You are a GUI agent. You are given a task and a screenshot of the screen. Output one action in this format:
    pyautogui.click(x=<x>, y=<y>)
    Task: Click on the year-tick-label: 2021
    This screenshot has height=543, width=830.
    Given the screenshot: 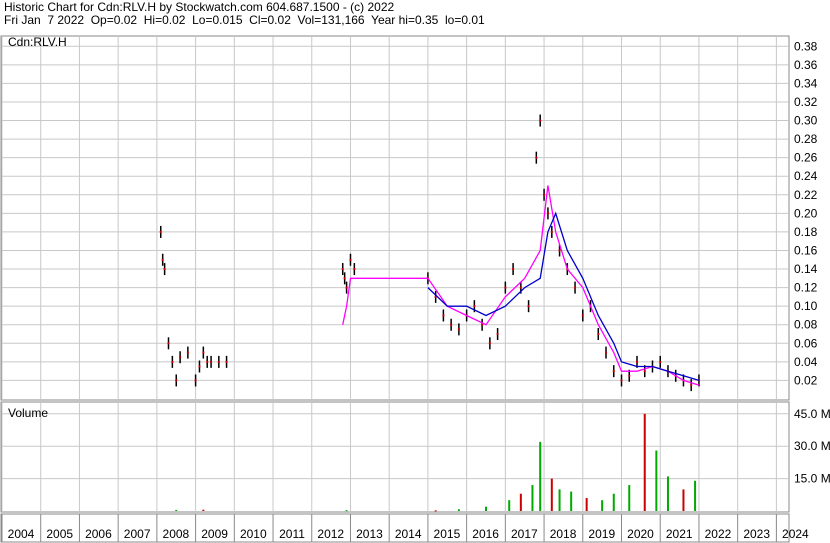 What is the action you would take?
    pyautogui.click(x=679, y=534)
    